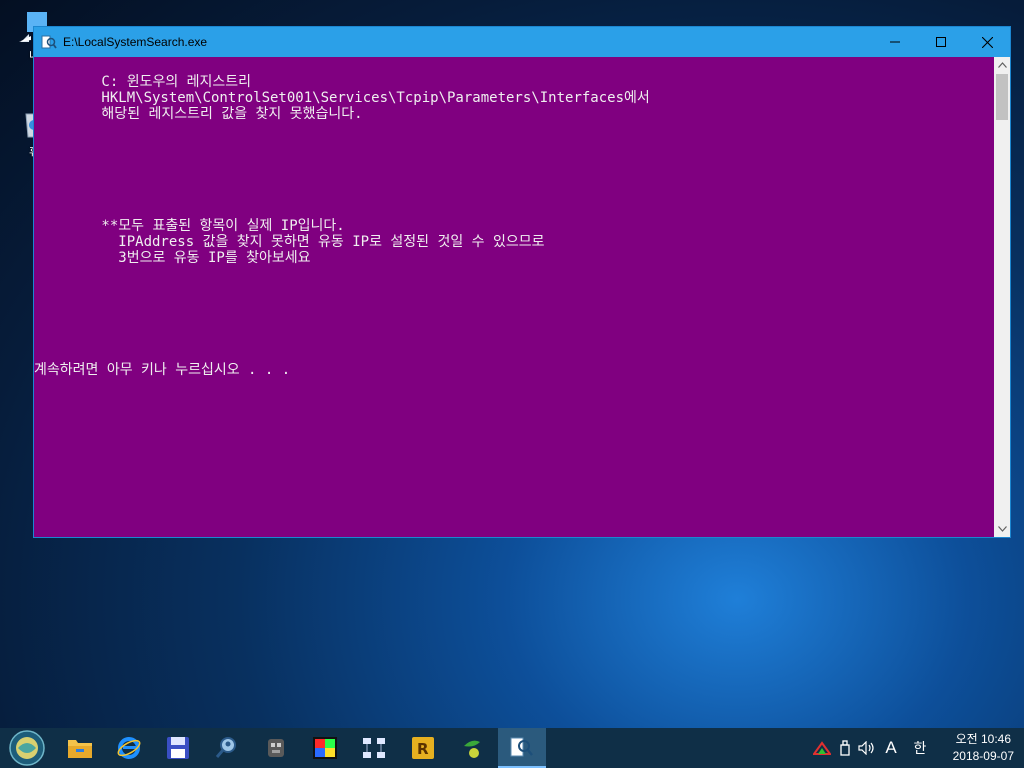  I want to click on robot-app-icon, so click(276, 748).